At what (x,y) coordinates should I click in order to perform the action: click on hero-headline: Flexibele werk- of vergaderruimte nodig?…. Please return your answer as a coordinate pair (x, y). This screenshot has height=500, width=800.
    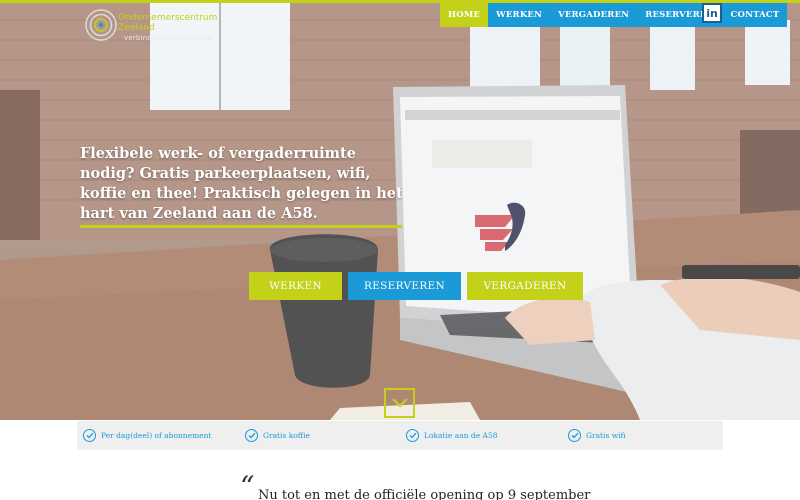
    Looking at the image, I should click on (241, 183).